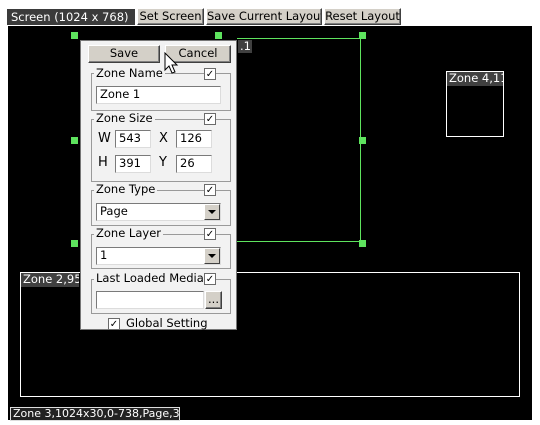 This screenshot has width=540, height=425. Describe the element at coordinates (128, 233) in the screenshot. I see `zone-layer-legend: Zone Layer` at that location.